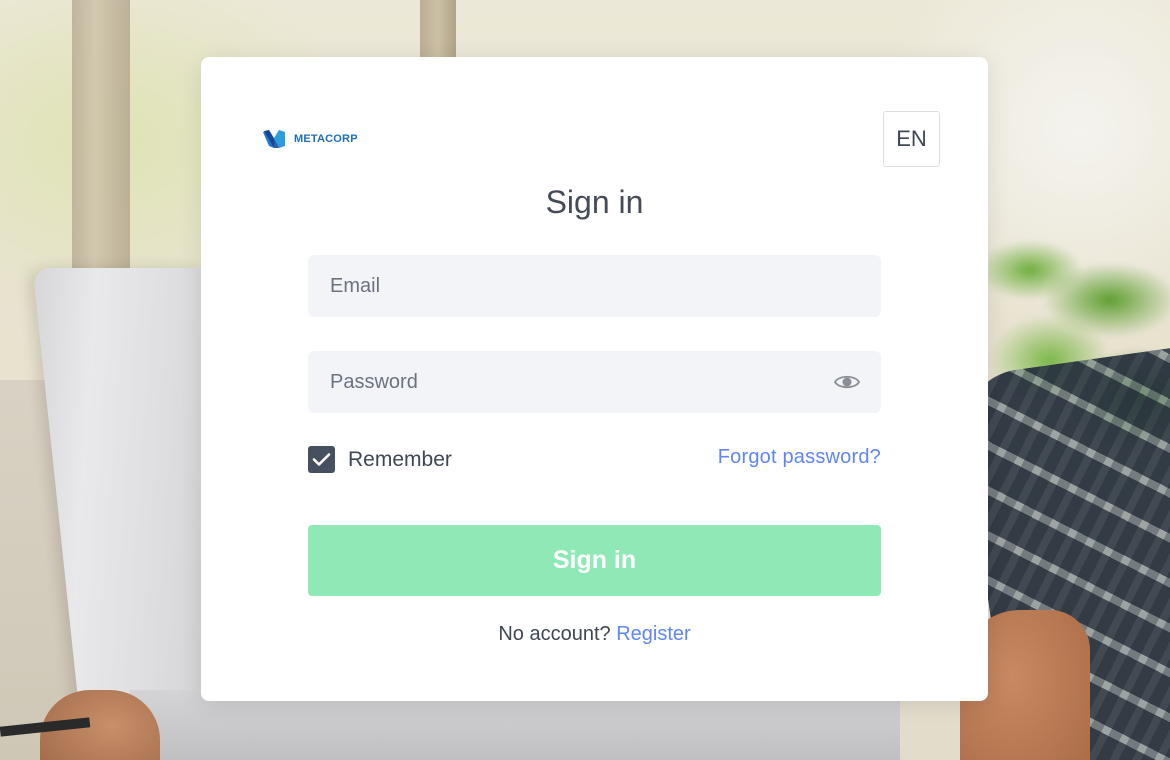  I want to click on password-field-container, so click(594, 382).